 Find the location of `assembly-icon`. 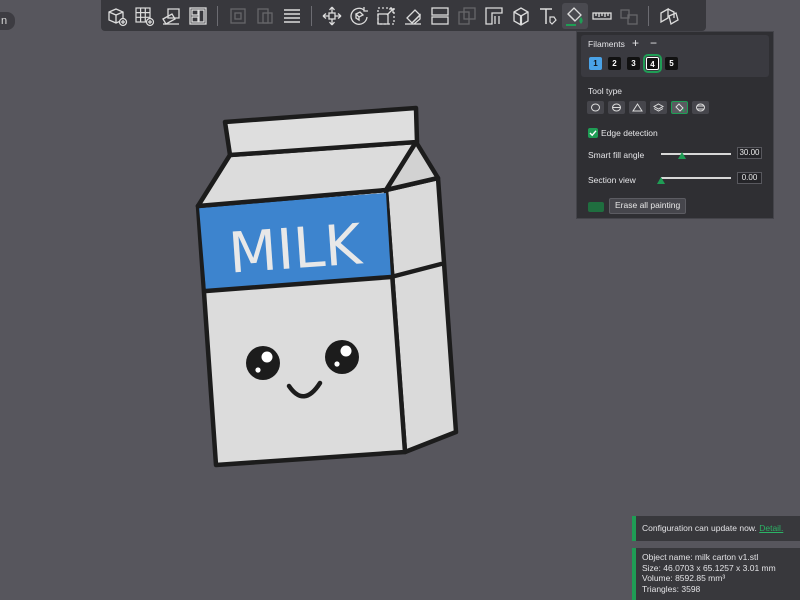

assembly-icon is located at coordinates (628, 16).